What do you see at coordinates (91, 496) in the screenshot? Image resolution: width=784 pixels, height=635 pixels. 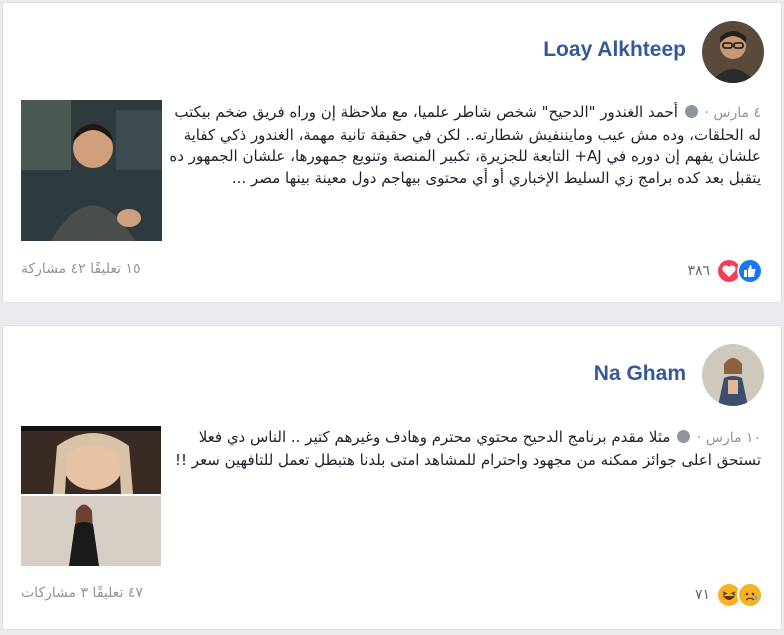 I see `post-photo-collage` at bounding box center [91, 496].